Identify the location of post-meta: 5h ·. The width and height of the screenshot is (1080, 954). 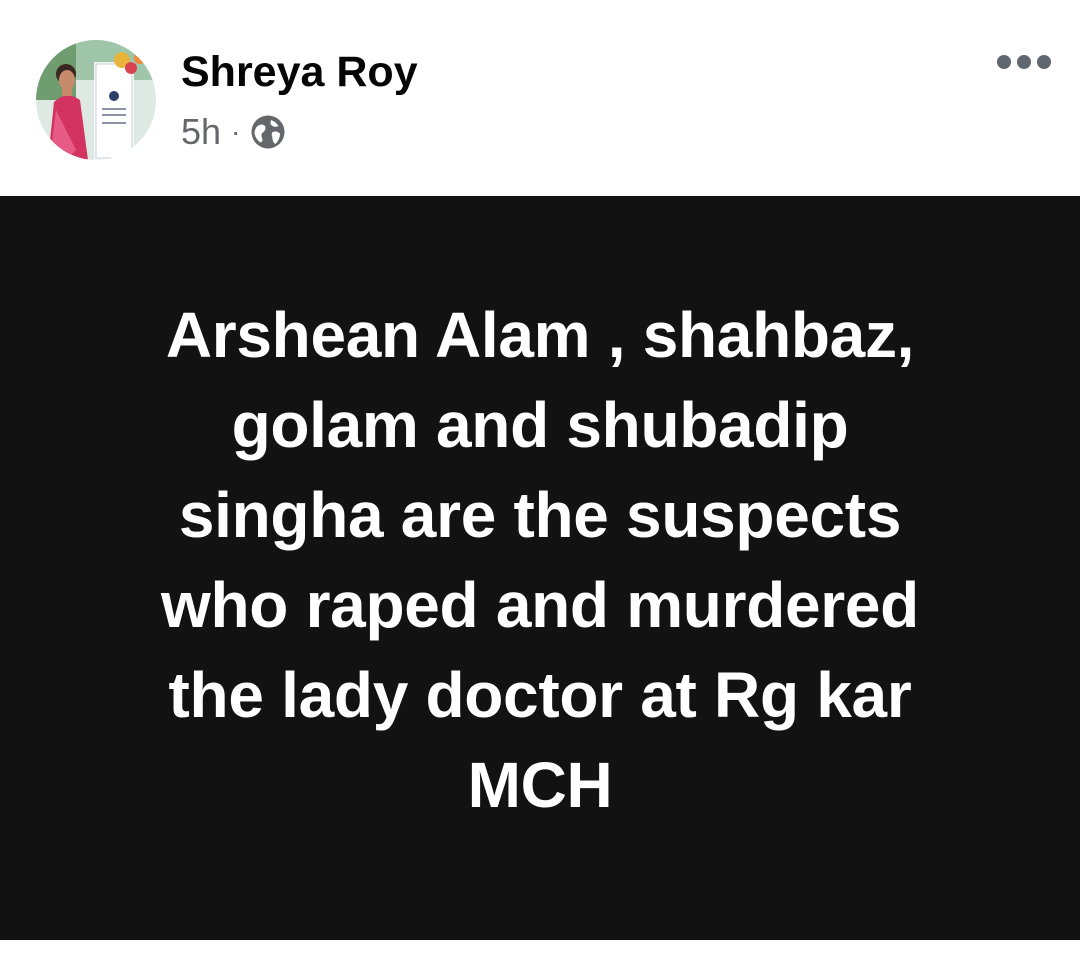
(233, 132).